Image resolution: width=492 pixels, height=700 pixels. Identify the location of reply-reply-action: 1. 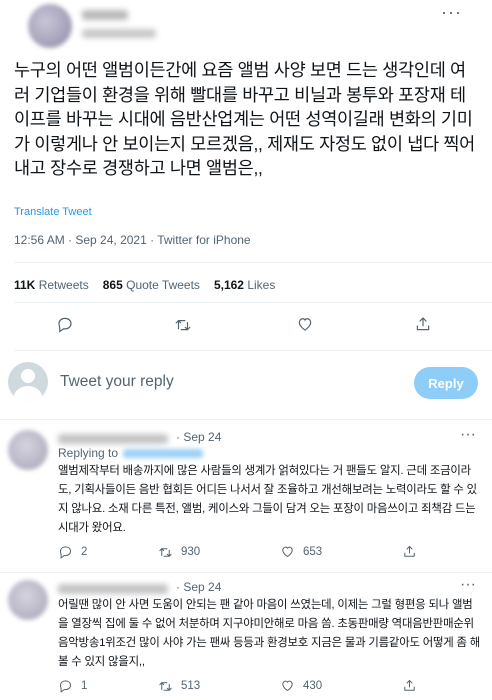
(72, 685).